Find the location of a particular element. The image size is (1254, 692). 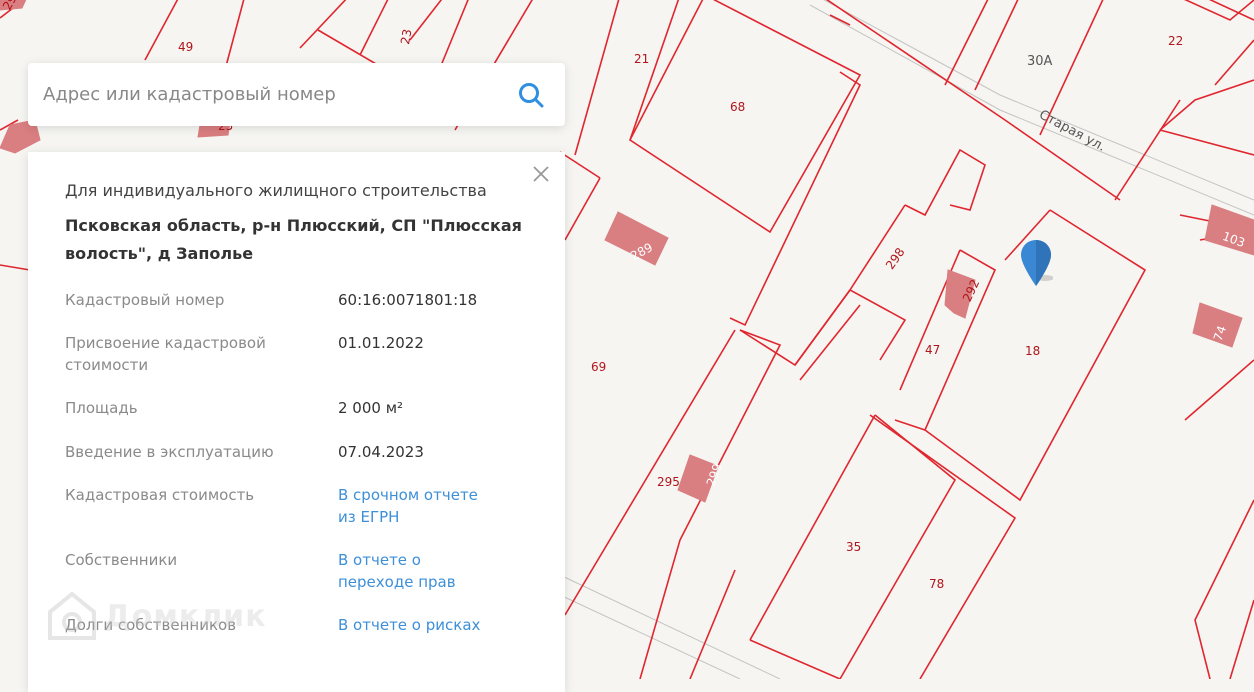

cadastral-value-link: В срочном отчете из ЕГРН is located at coordinates (418, 506).